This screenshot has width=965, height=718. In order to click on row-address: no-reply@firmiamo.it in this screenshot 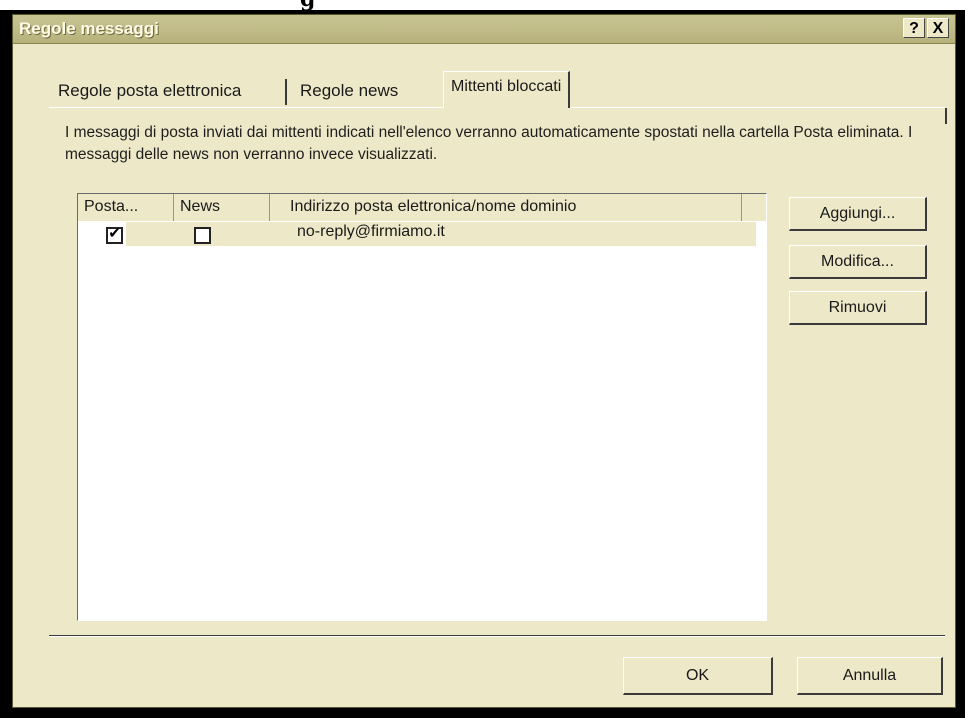, I will do `click(371, 231)`.